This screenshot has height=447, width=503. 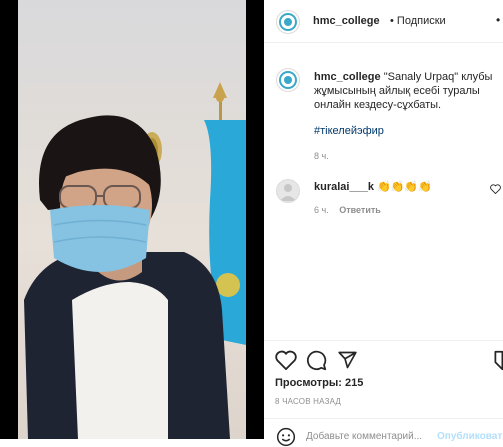 What do you see at coordinates (498, 360) in the screenshot?
I see `bookmark-icon` at bounding box center [498, 360].